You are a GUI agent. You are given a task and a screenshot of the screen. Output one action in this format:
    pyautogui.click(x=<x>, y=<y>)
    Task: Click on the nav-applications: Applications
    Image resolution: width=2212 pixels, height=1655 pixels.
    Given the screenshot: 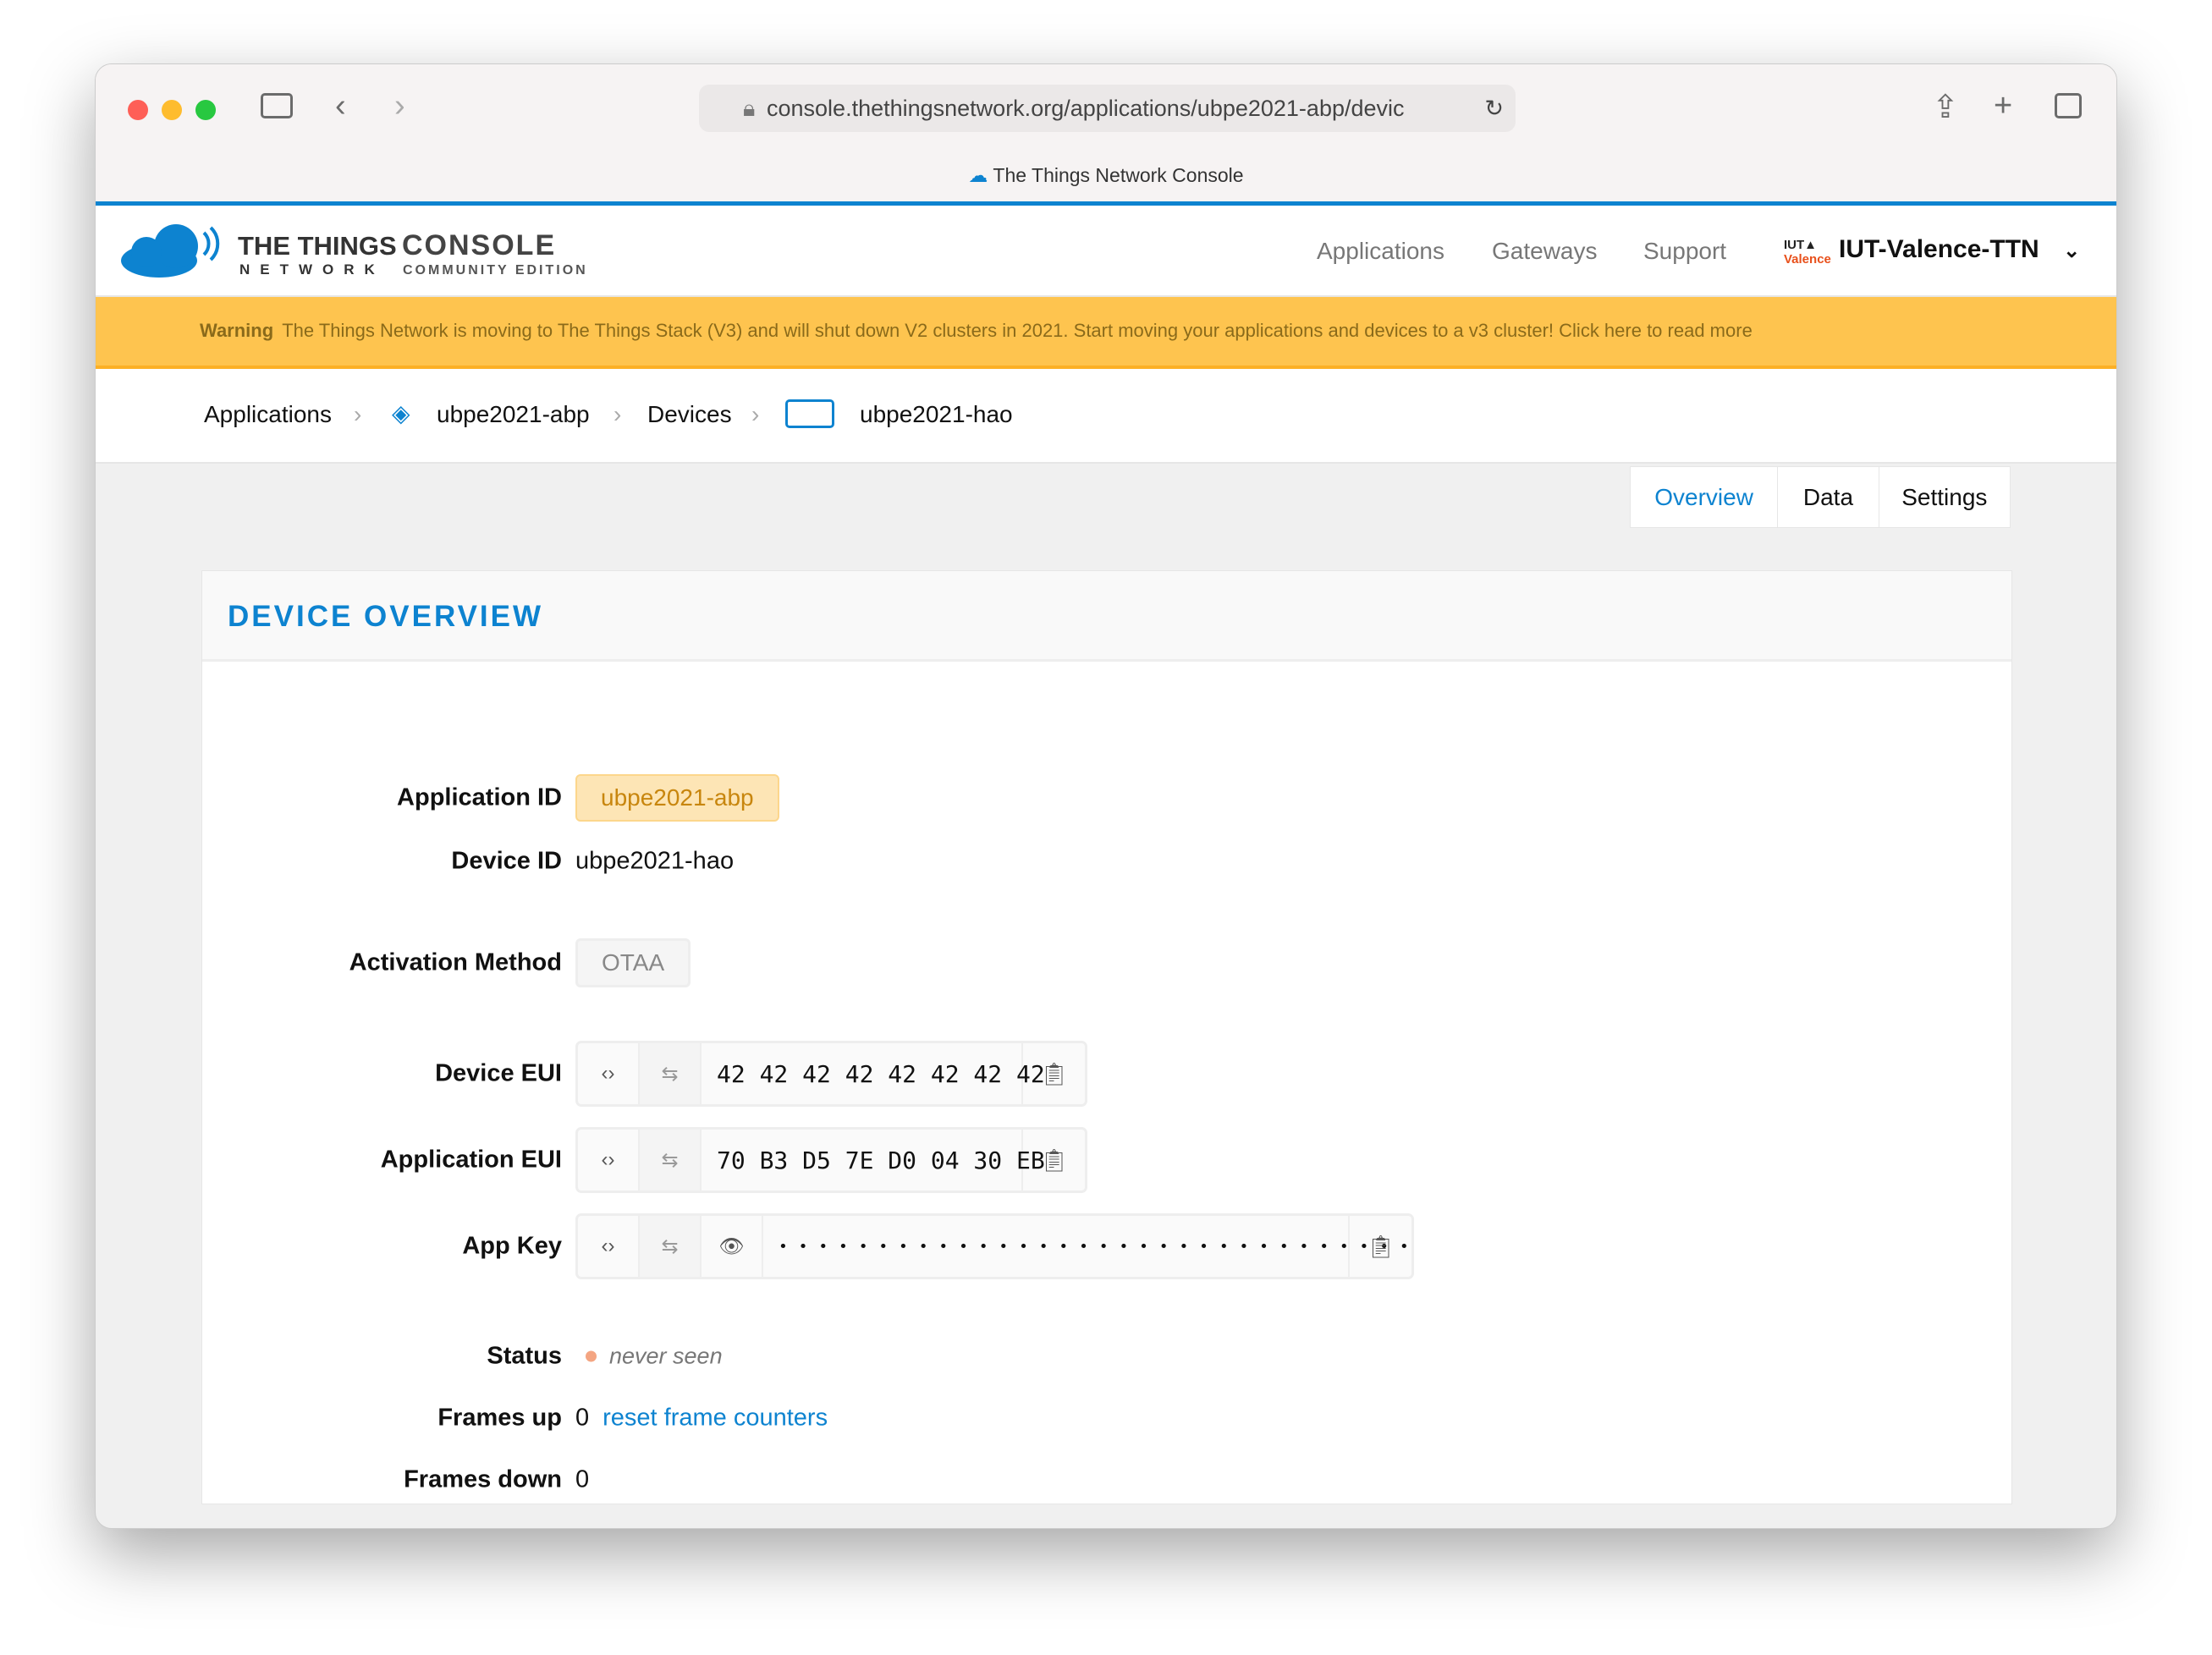 What is the action you would take?
    pyautogui.click(x=1380, y=252)
    